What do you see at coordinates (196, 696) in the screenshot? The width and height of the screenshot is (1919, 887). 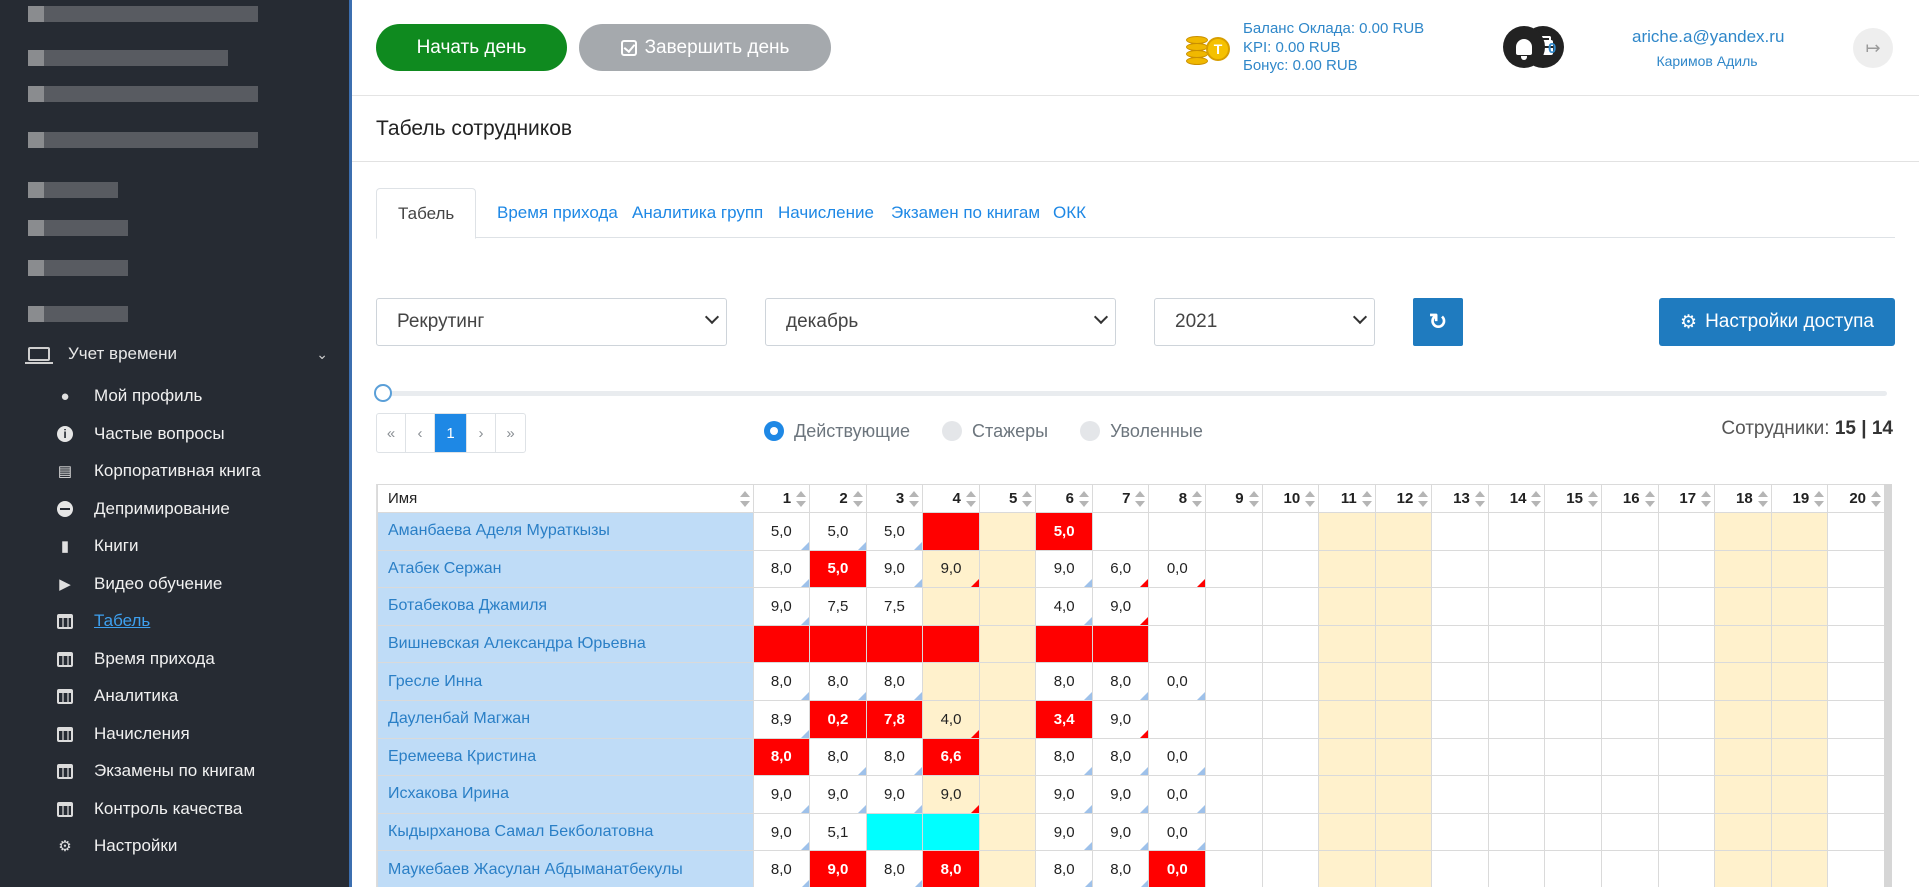 I see `sidebar-item-analytics: Аналитика` at bounding box center [196, 696].